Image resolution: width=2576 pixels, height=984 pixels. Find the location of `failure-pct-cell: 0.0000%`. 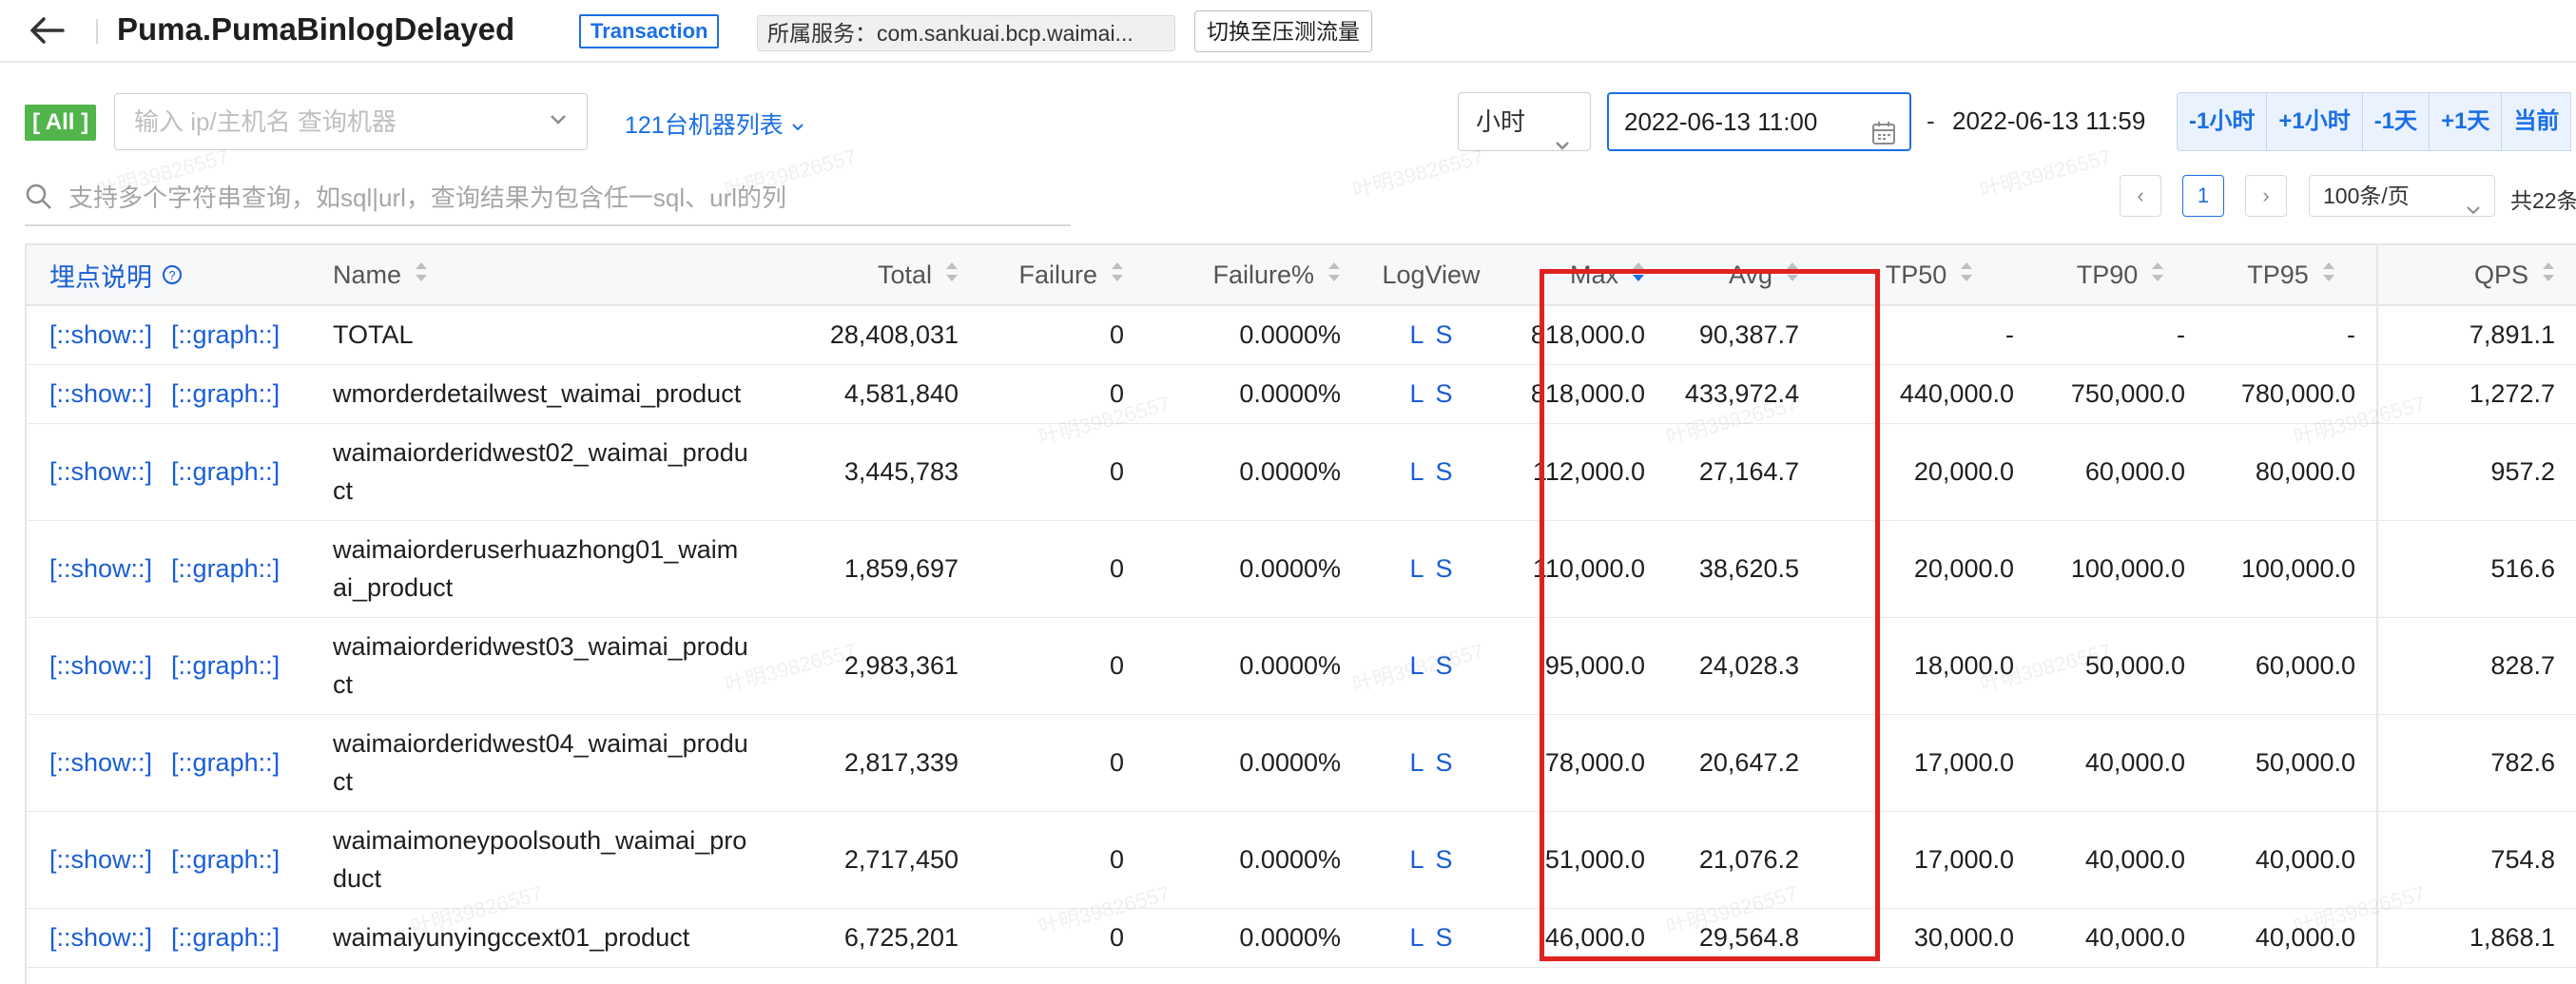

failure-pct-cell: 0.0000% is located at coordinates (1251, 472).